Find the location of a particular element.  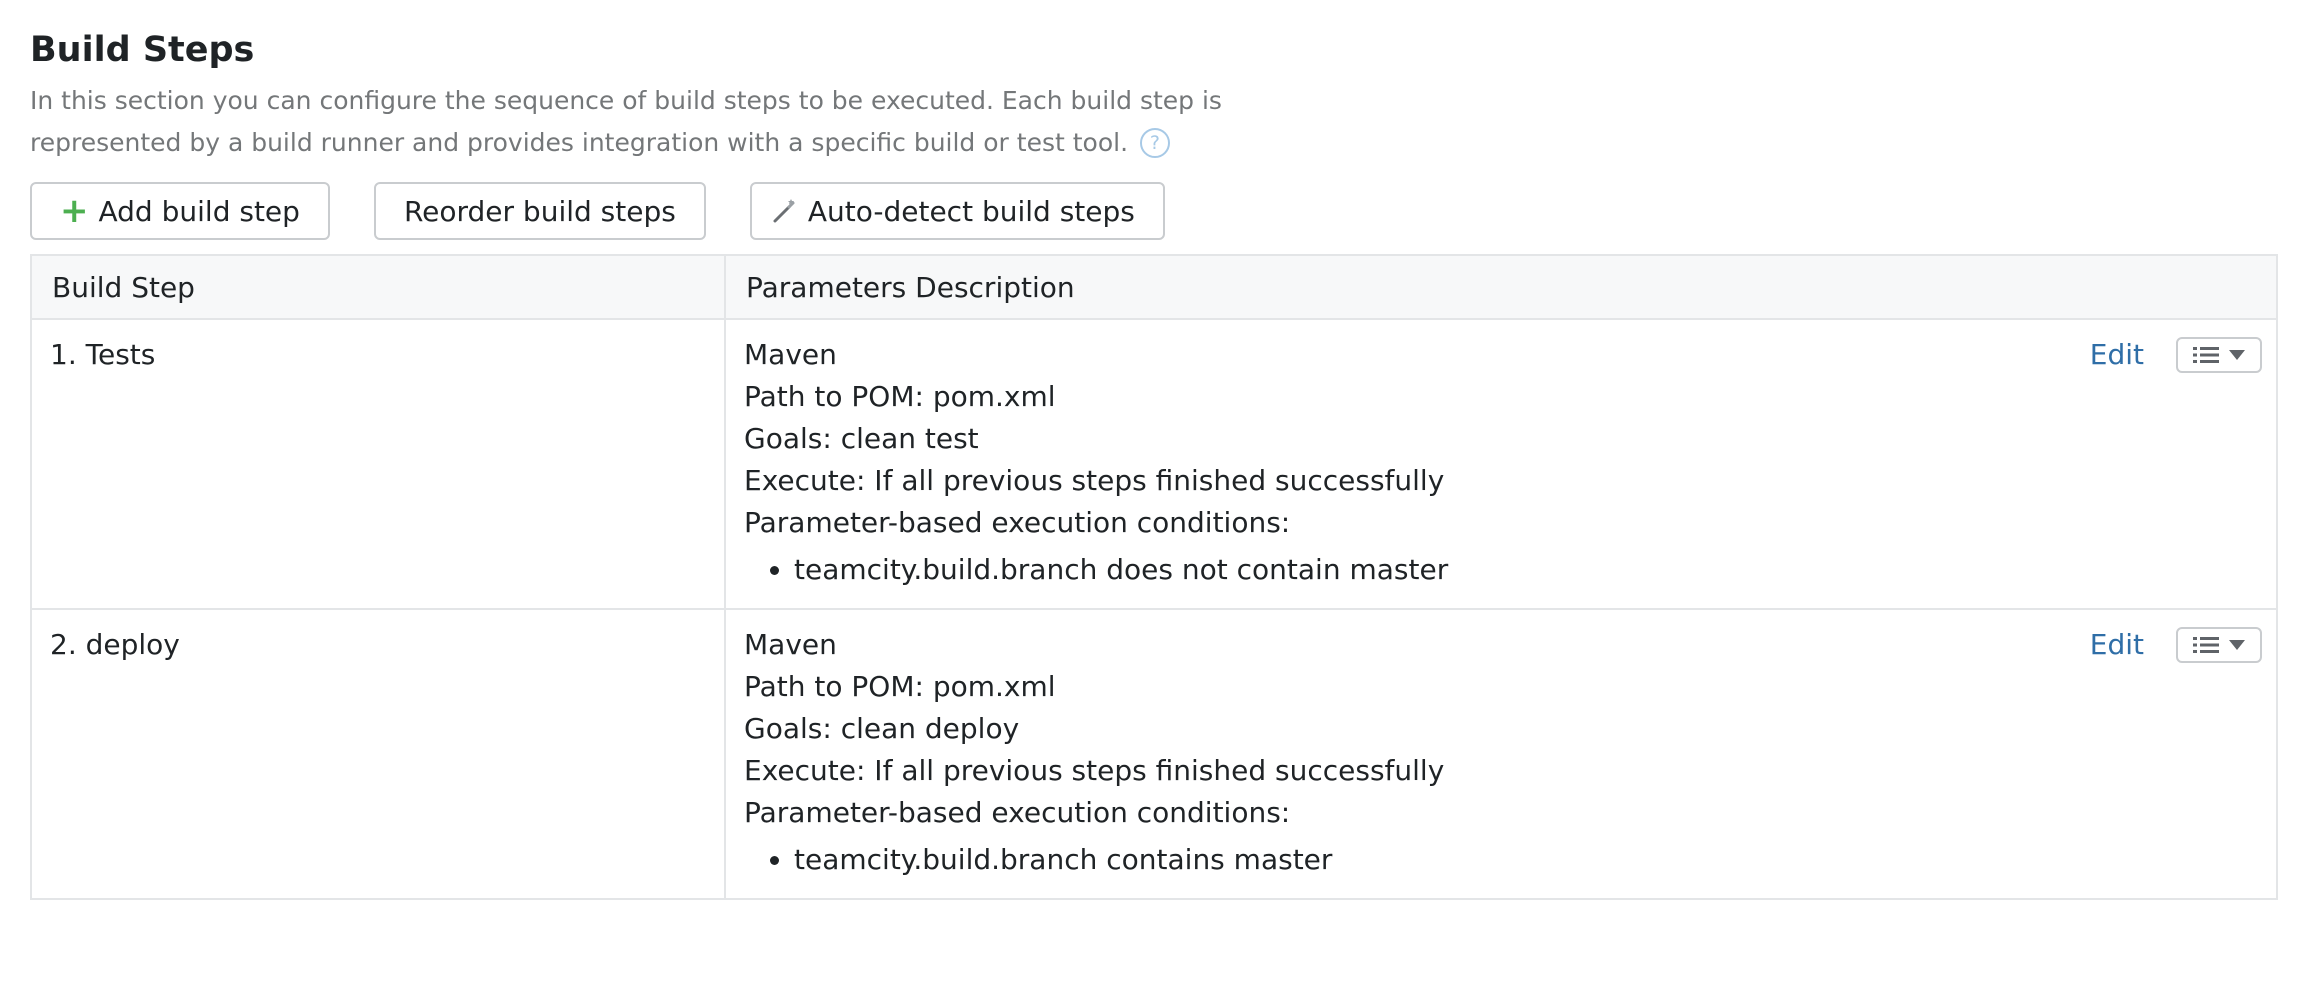

add-build-step-label: Add build step is located at coordinates (199, 211).